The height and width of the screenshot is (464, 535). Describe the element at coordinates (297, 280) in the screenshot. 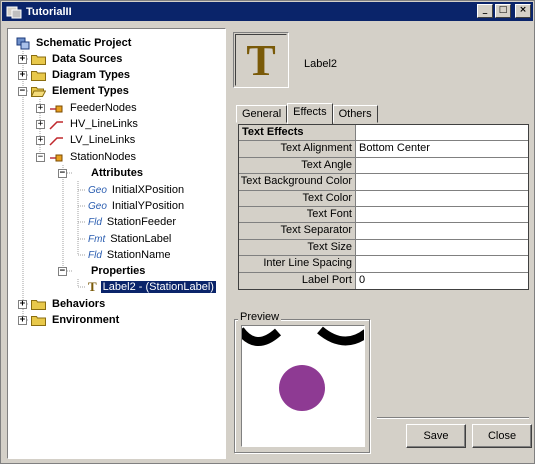

I see `grid-property-name: Label Port` at that location.